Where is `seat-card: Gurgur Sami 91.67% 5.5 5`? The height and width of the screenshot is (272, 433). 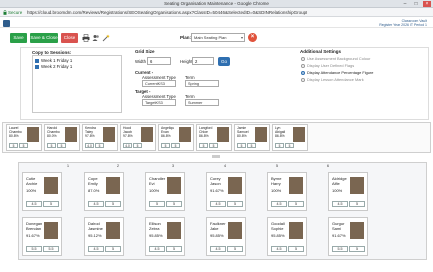
seat-card: Gurgur Sami 91.67% 5.5 5 is located at coordinates (348, 236).